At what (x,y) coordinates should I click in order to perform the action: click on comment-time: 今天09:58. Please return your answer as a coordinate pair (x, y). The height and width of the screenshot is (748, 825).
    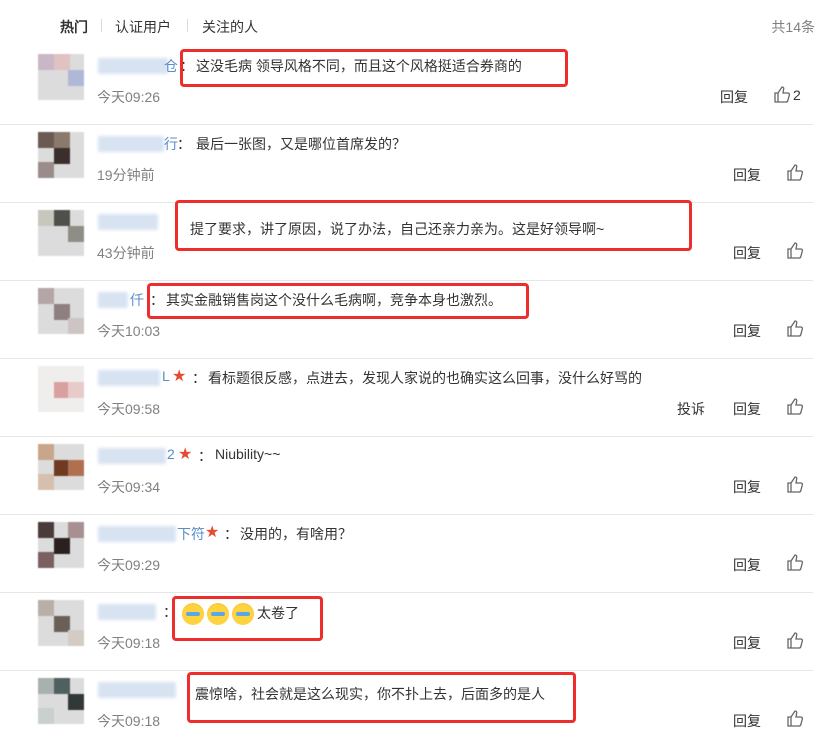
    Looking at the image, I should click on (129, 409).